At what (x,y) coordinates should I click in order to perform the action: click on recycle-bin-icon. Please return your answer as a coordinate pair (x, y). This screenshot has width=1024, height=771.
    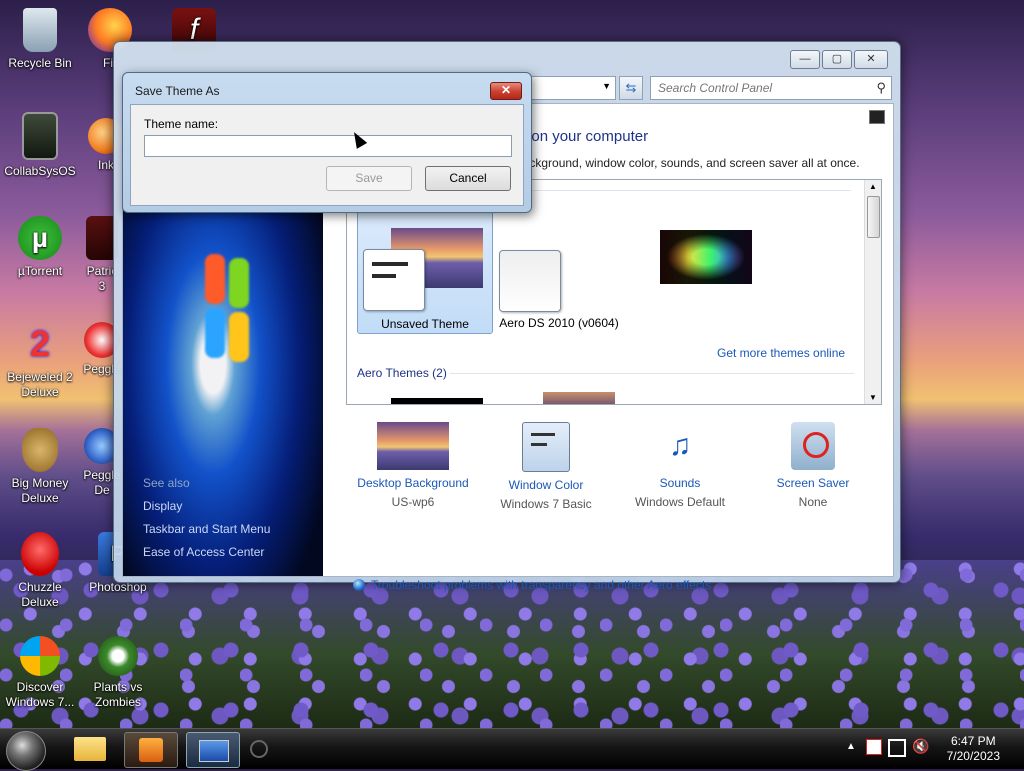
    Looking at the image, I should click on (40, 30).